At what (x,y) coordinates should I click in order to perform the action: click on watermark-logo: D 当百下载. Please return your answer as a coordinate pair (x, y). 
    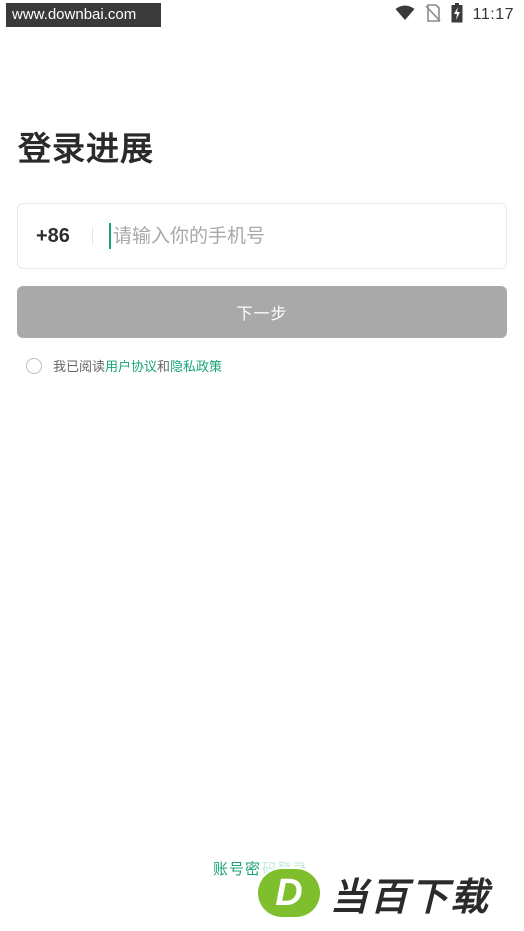
    Looking at the image, I should click on (389, 893).